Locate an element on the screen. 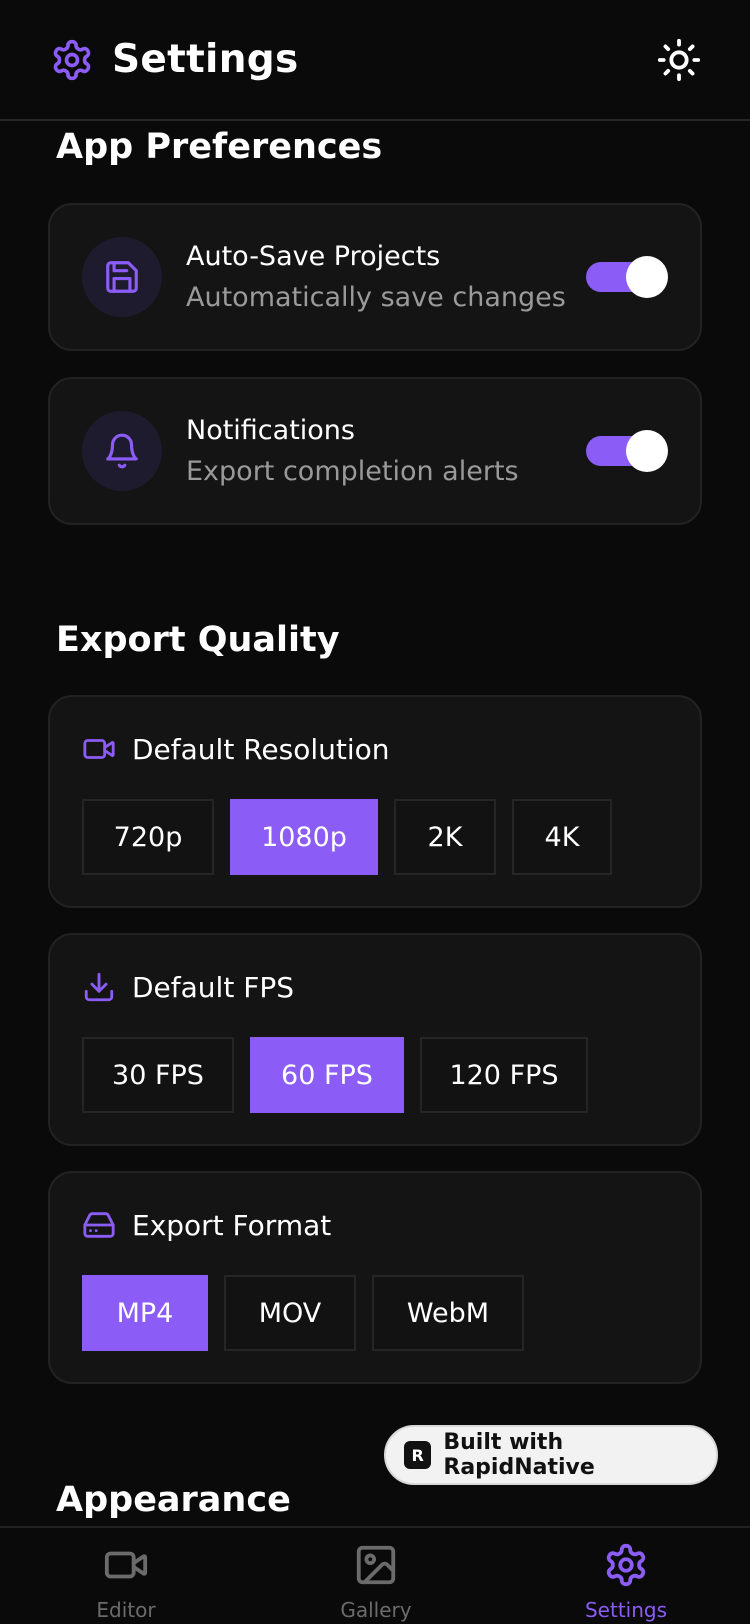  format-option-mp4: MP4 is located at coordinates (145, 1313).